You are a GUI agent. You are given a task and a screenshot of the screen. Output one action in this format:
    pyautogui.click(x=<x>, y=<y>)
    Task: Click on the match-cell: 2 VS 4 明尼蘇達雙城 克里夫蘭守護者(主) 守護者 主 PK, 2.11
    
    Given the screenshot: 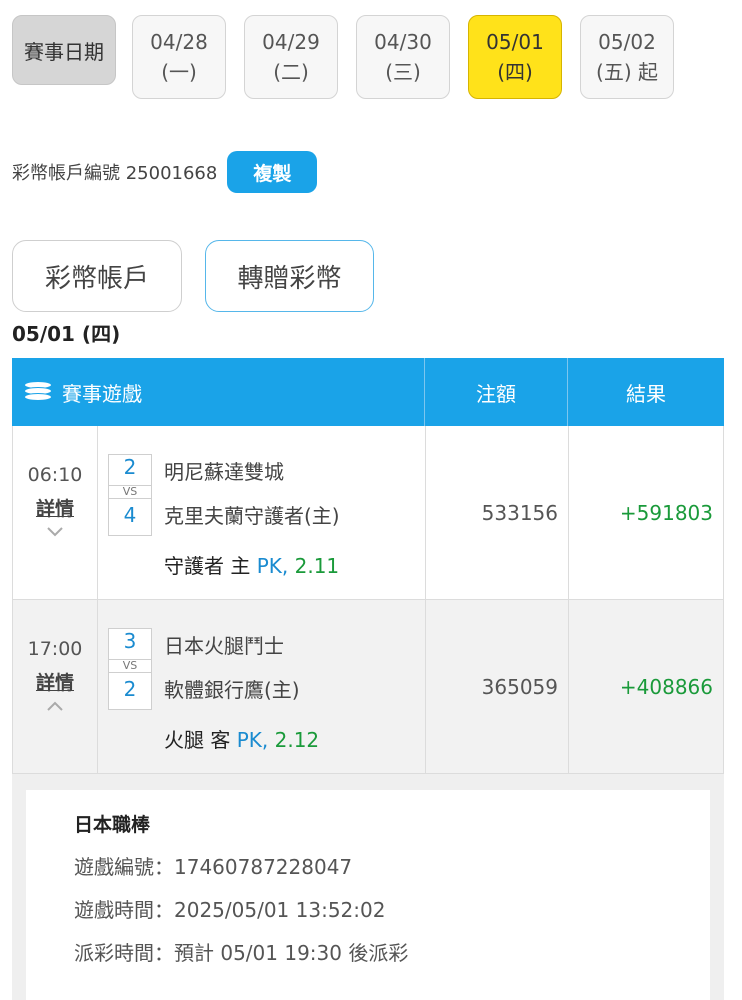 What is the action you would take?
    pyautogui.click(x=262, y=512)
    